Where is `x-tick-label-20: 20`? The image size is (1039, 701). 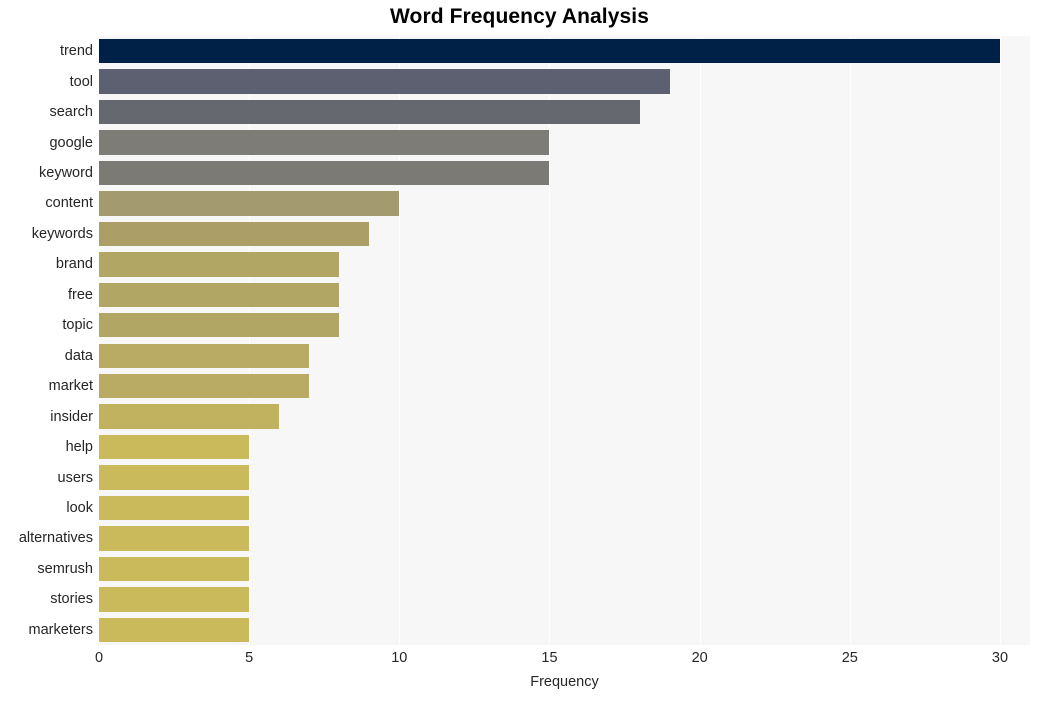
x-tick-label-20: 20 is located at coordinates (699, 658).